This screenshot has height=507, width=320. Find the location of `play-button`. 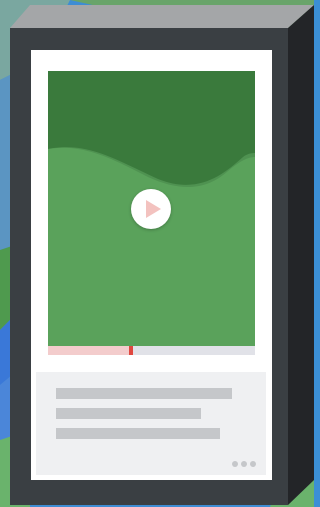

play-button is located at coordinates (151, 209).